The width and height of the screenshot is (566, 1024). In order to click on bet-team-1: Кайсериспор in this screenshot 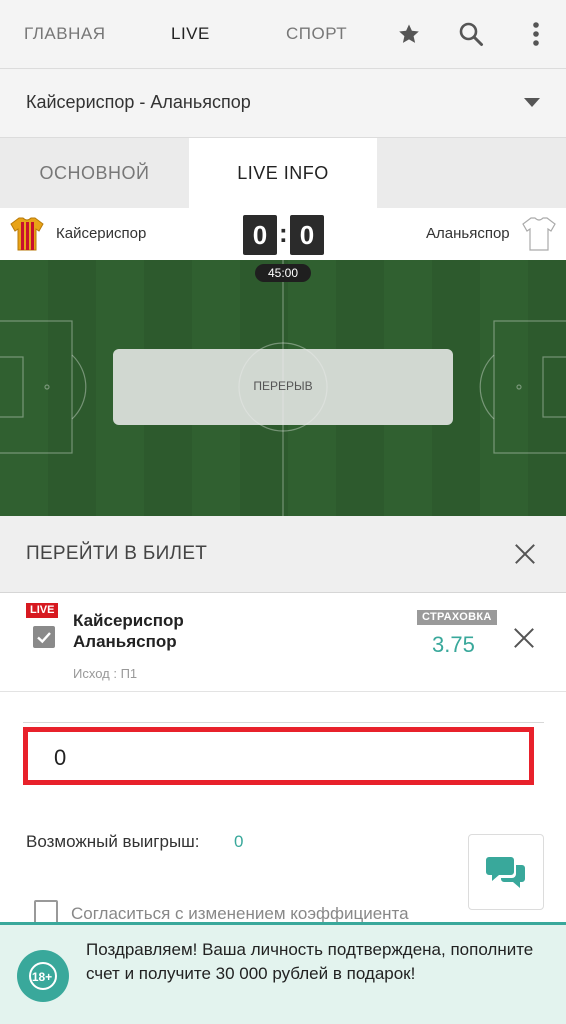, I will do `click(128, 620)`.